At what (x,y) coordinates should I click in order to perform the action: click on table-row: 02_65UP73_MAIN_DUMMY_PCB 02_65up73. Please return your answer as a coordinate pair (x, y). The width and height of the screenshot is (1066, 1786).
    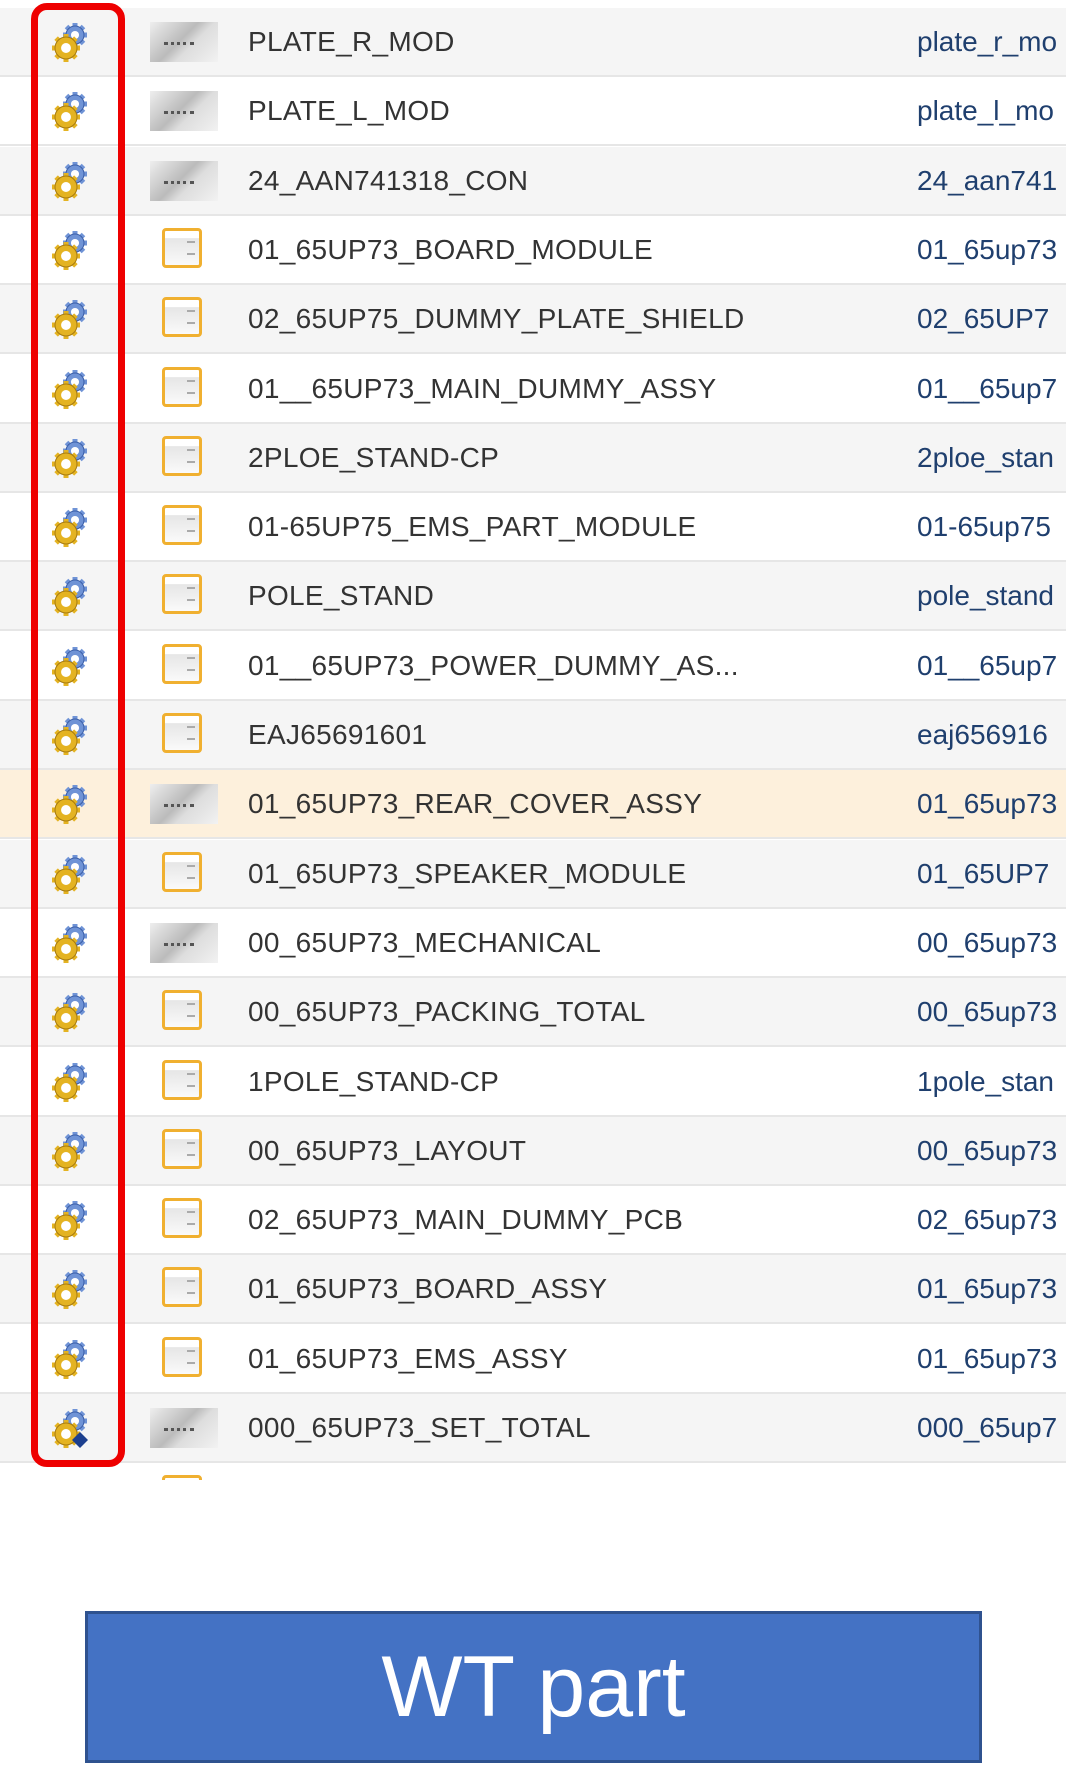
    Looking at the image, I should click on (533, 1221).